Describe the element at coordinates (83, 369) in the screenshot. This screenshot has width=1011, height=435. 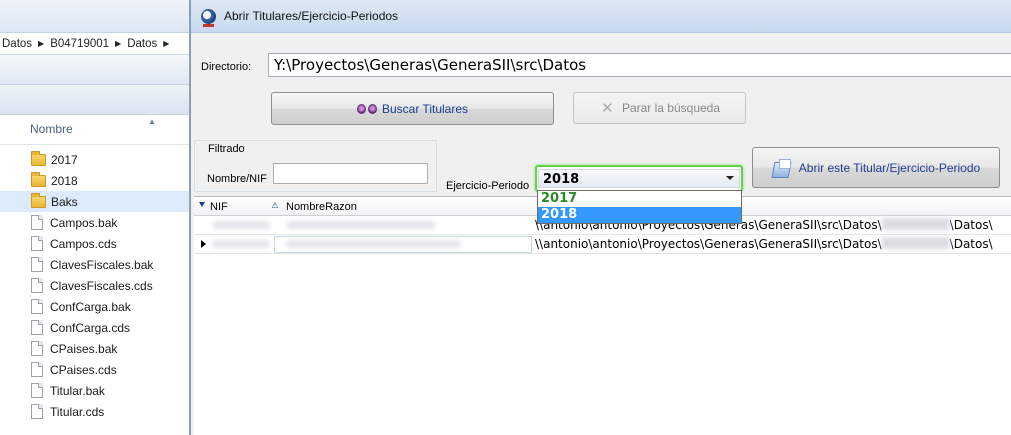
I see `list-item-label: CPaises.cds` at that location.